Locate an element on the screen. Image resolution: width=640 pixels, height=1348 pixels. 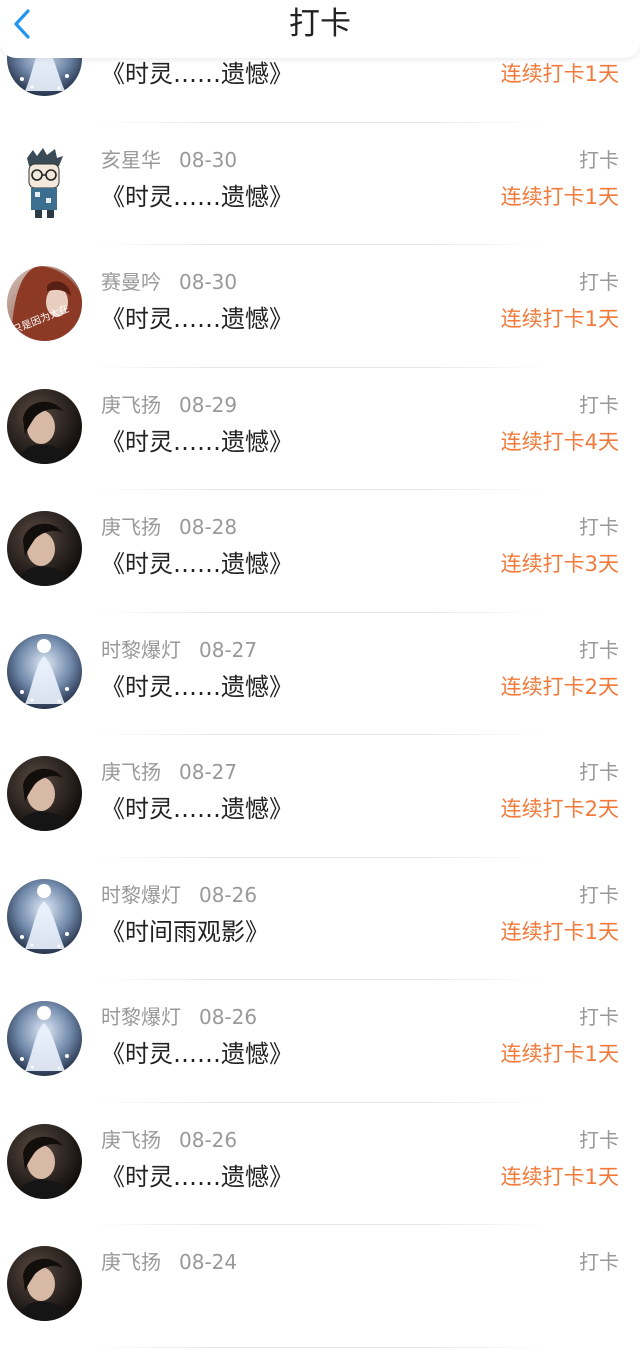
user-name: 亥星华 is located at coordinates (131, 160).